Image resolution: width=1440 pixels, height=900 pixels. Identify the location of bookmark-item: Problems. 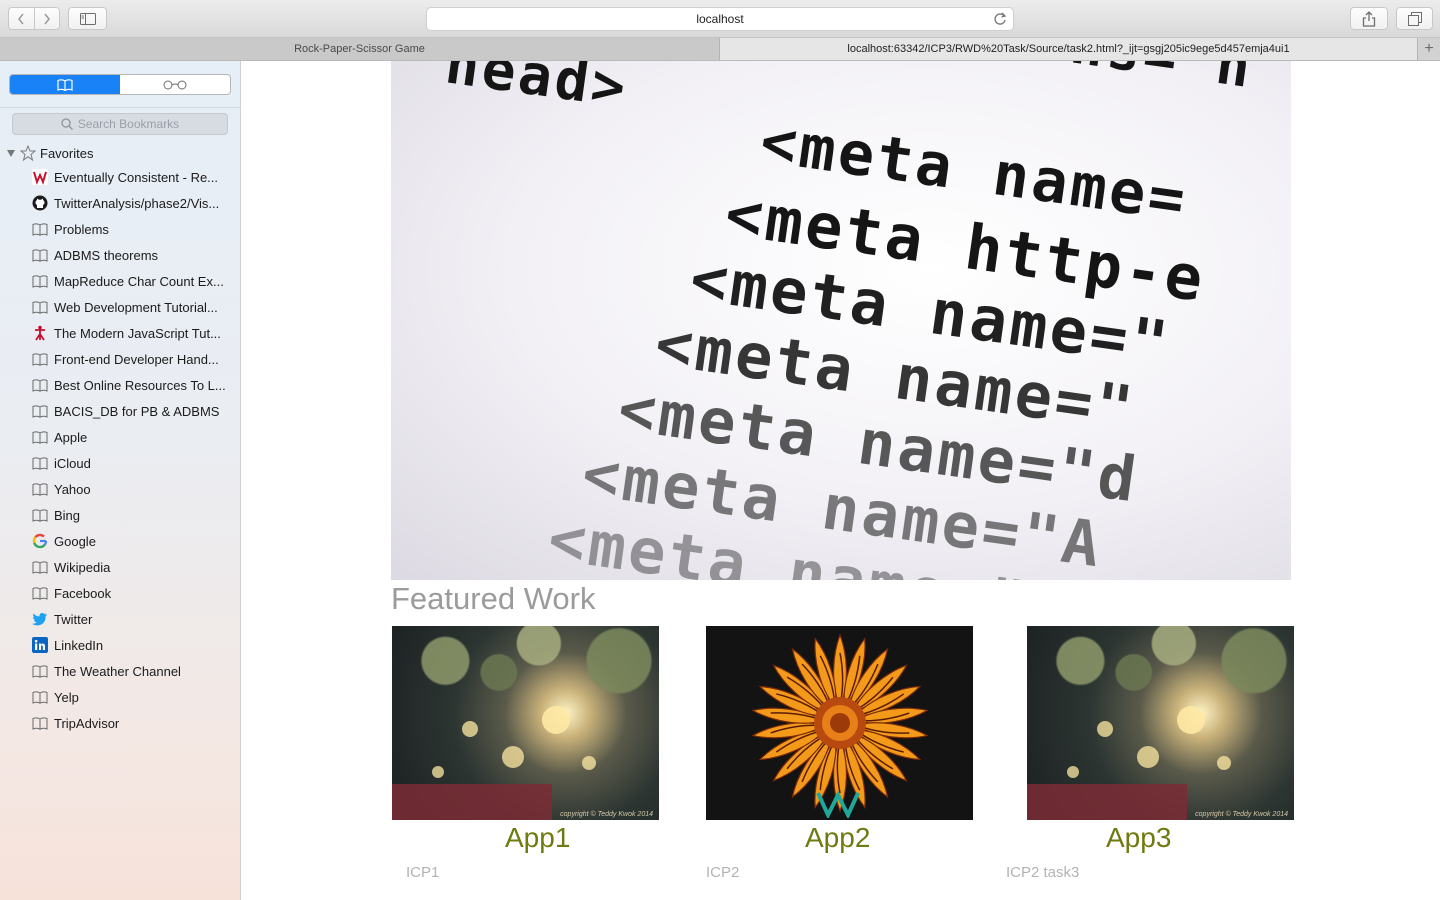
(131, 229).